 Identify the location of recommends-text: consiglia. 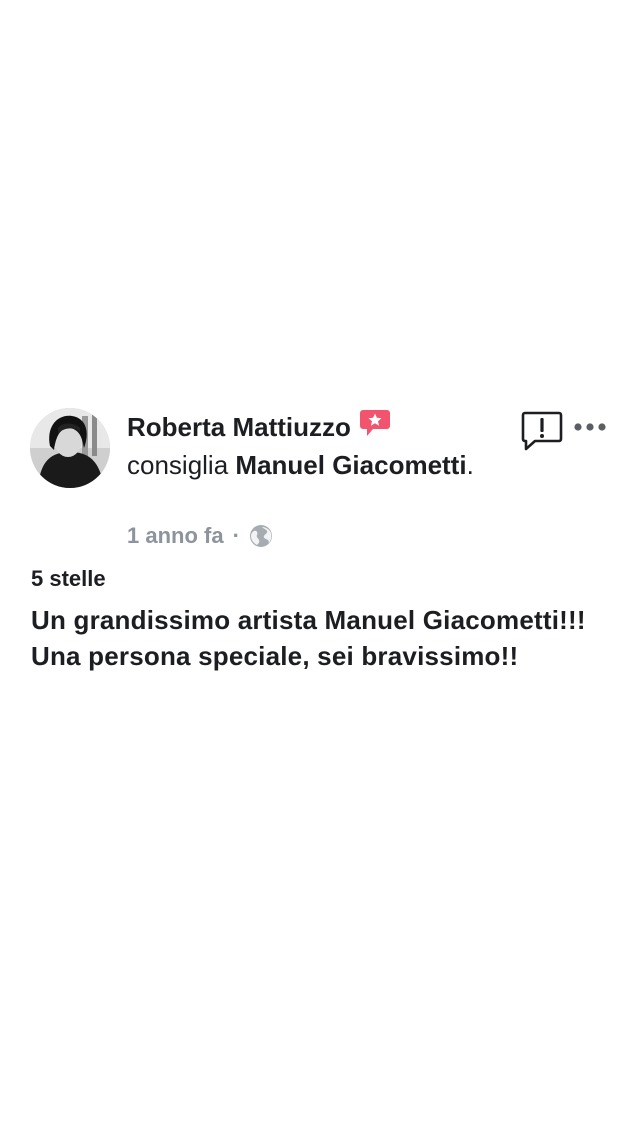
(178, 465).